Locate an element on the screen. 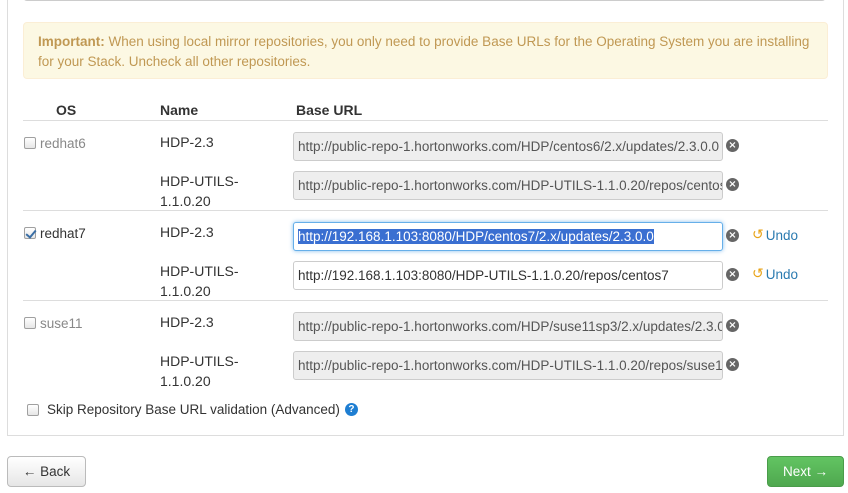 This screenshot has width=848, height=493. table-header-divider is located at coordinates (425, 120).